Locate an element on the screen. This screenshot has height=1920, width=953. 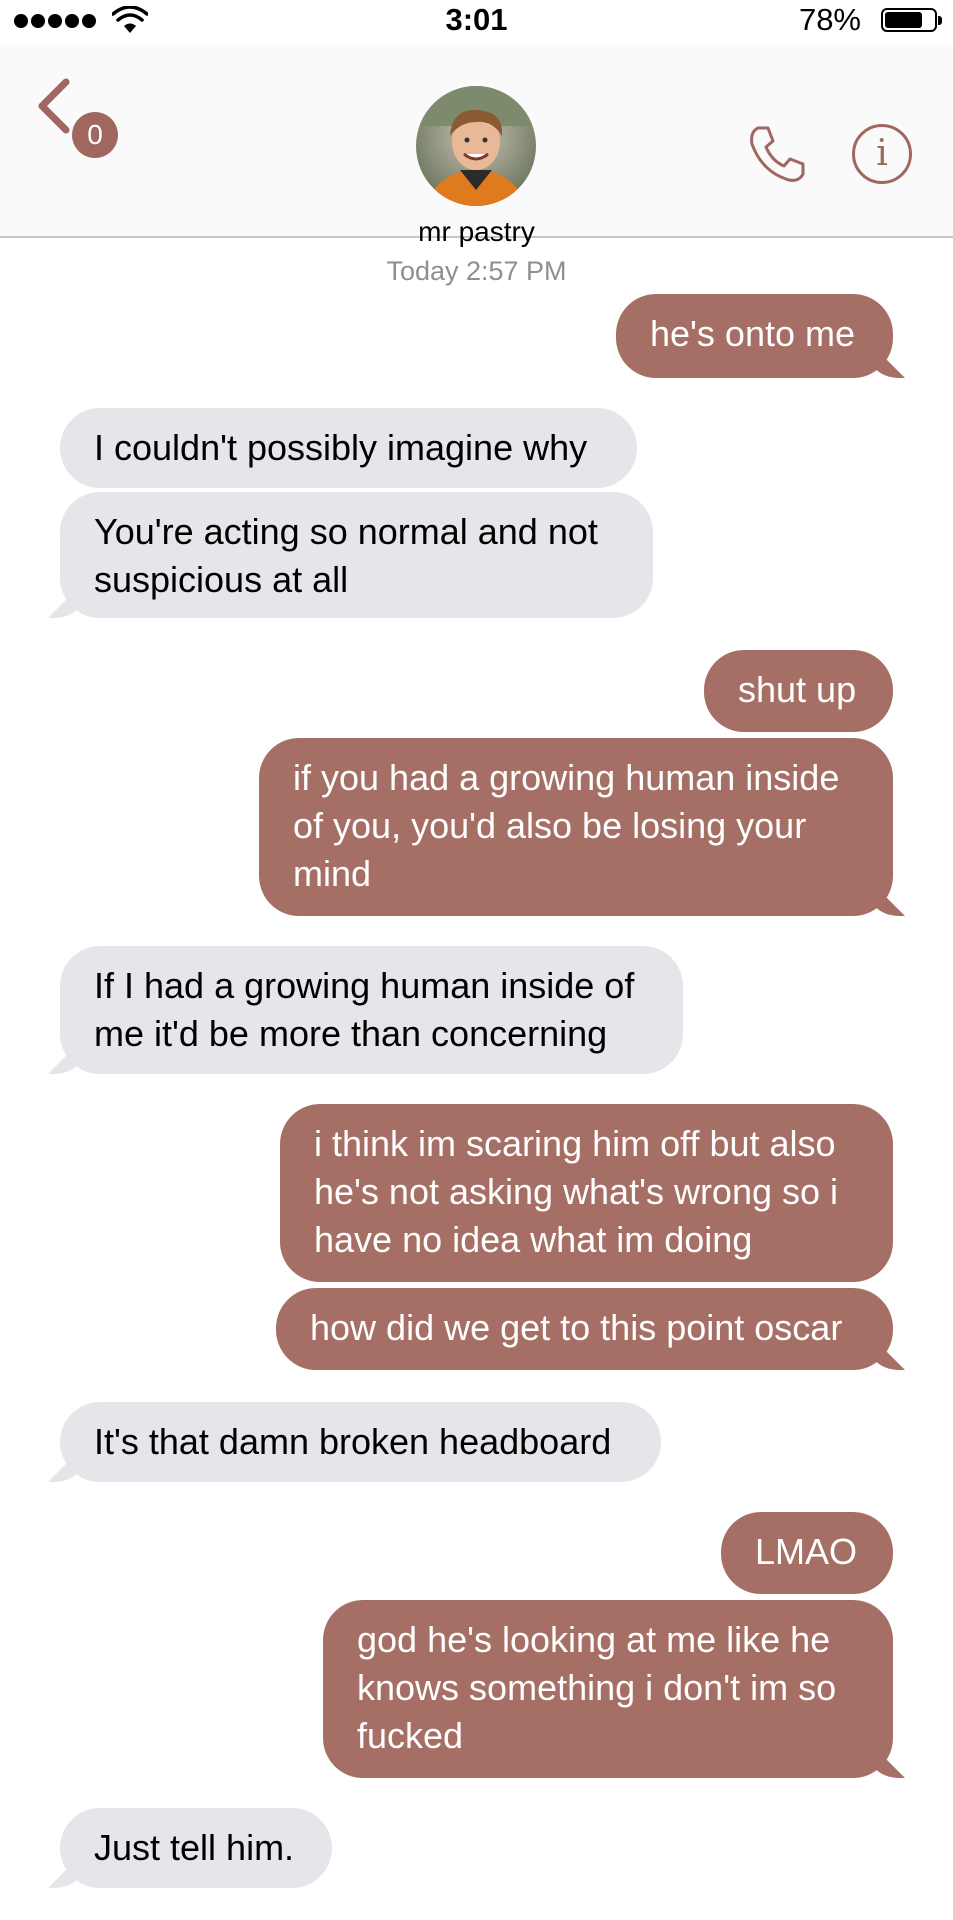
info-button: i is located at coordinates (882, 154).